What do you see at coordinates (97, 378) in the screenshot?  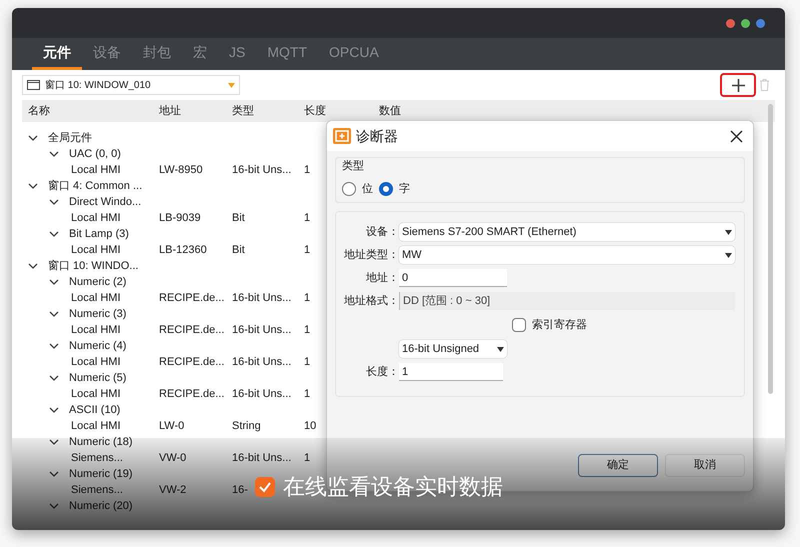 I see `tree-node-label: Numeric (5)` at bounding box center [97, 378].